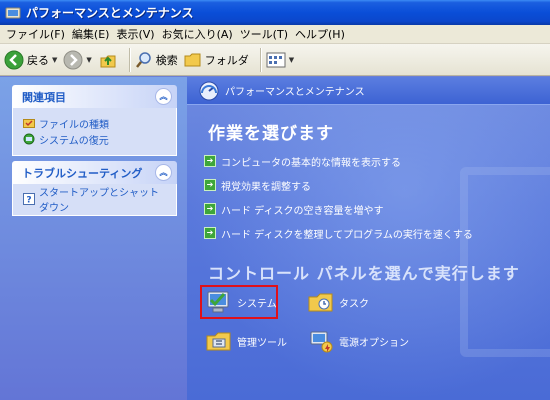 This screenshot has width=550, height=400. Describe the element at coordinates (262, 343) in the screenshot. I see `cp-admin-tools-label: 管理ツール` at that location.